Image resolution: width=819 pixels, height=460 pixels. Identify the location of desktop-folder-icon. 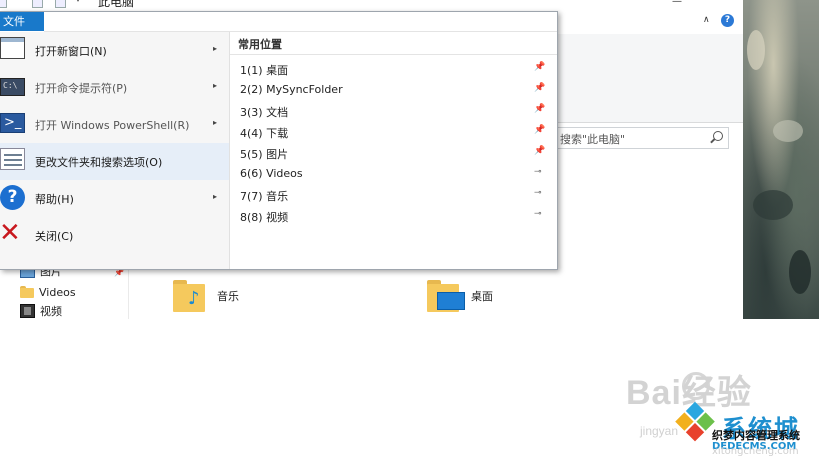
(446, 296).